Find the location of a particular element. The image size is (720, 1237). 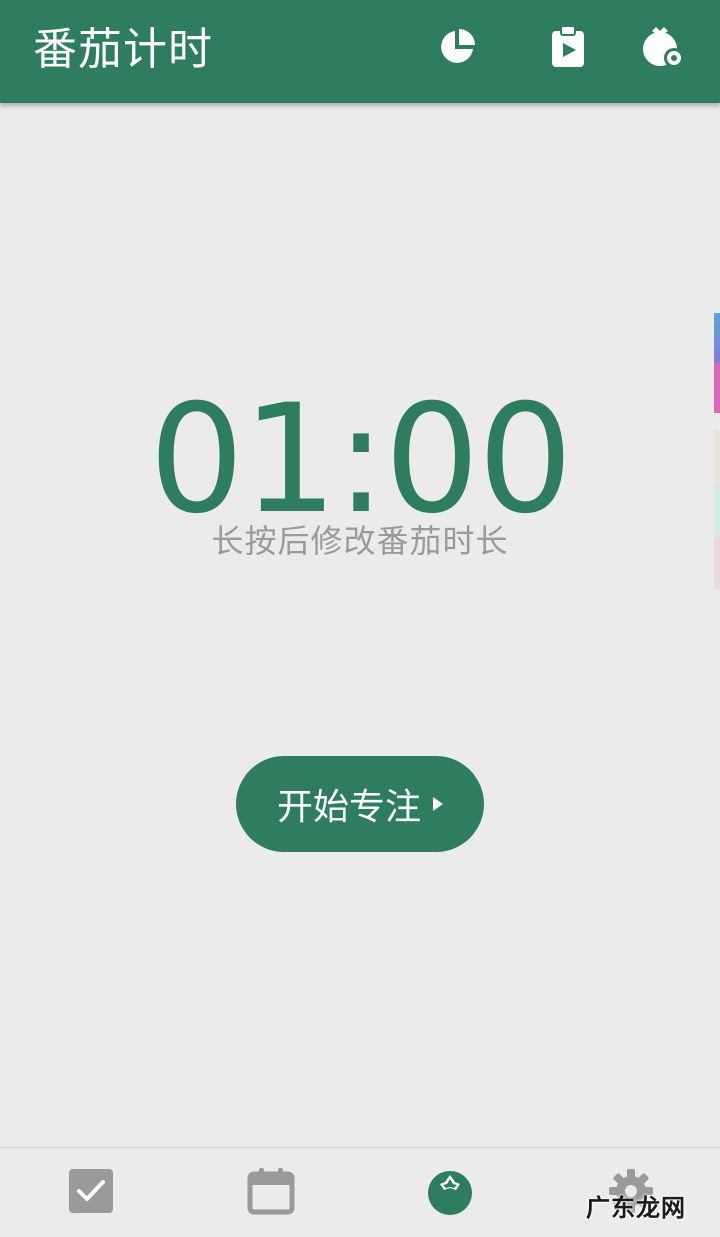

nav-todo is located at coordinates (91, 1191).